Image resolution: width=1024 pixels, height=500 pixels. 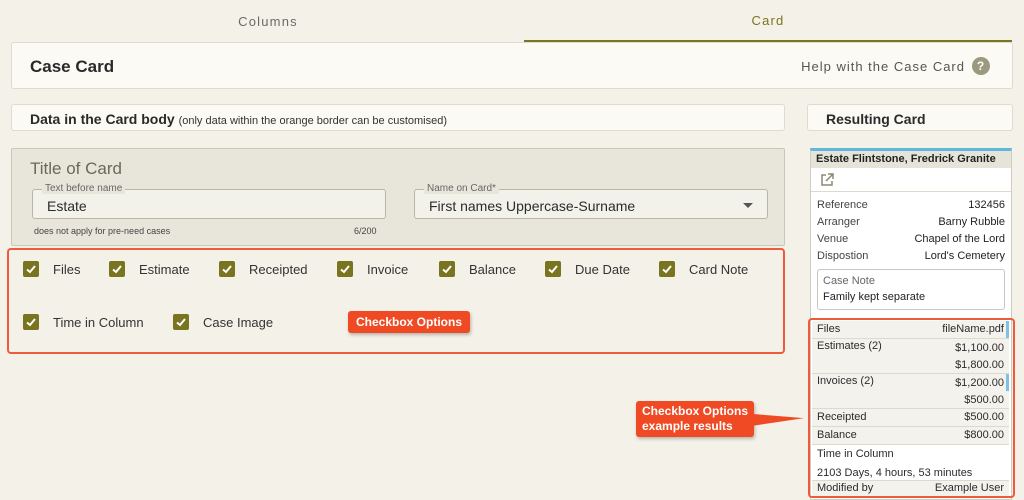 I want to click on field-hint: does not apply for pre-need cases, so click(x=102, y=231).